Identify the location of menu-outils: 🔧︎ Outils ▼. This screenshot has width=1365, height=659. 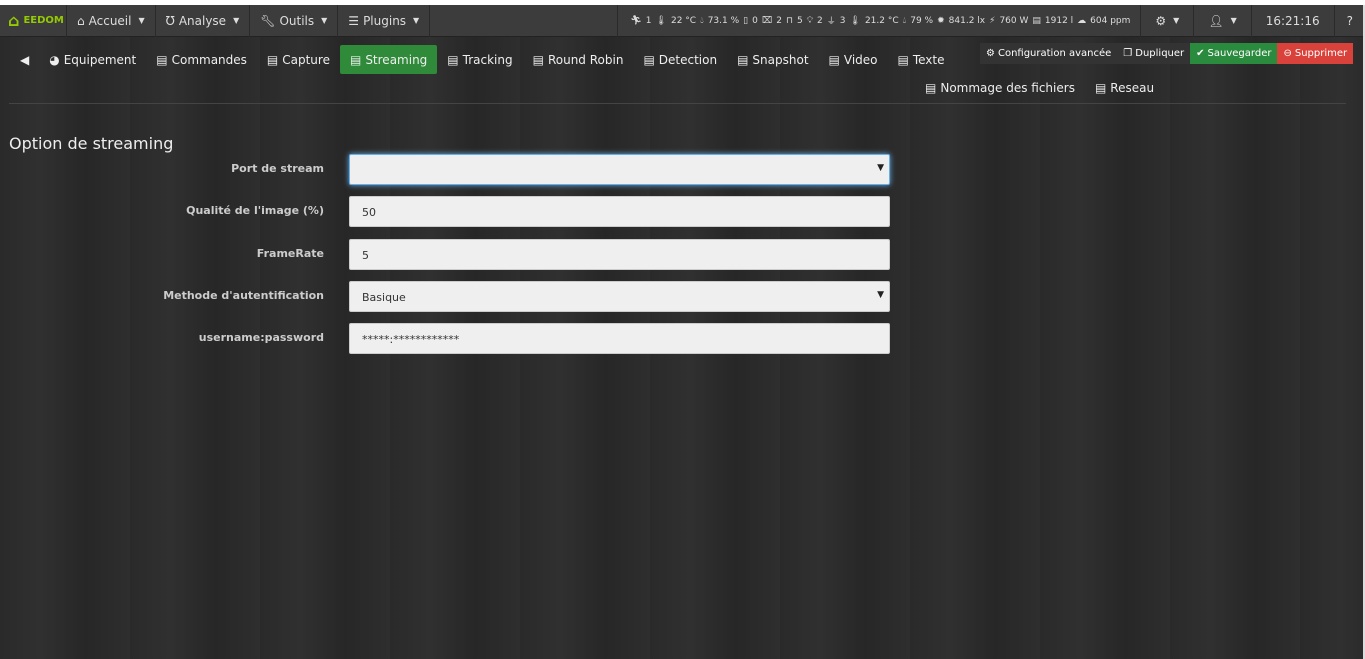
(294, 20).